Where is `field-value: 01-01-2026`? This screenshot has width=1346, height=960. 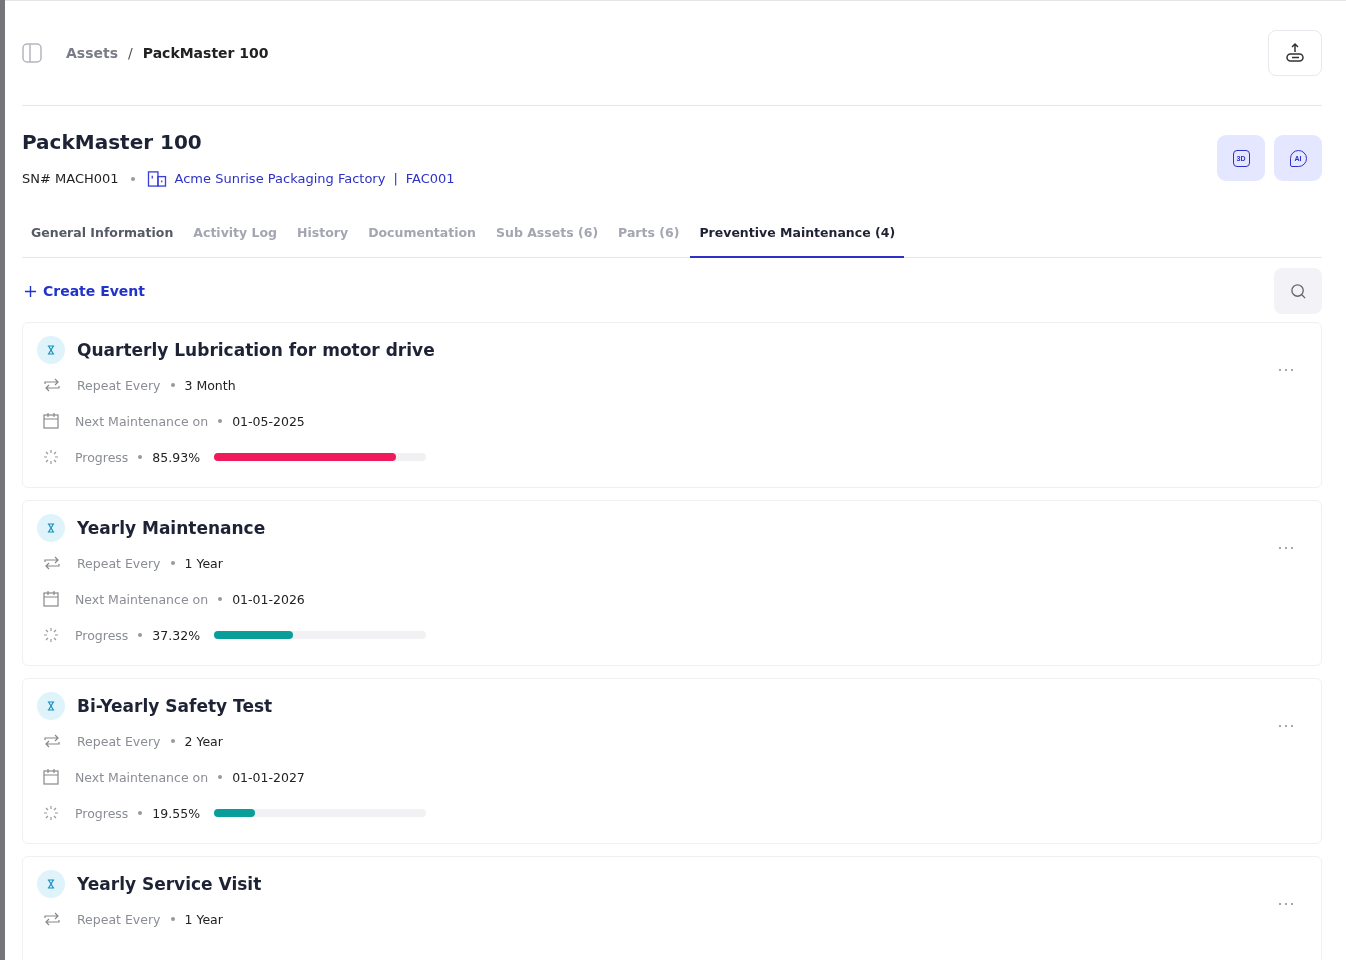 field-value: 01-01-2026 is located at coordinates (268, 599).